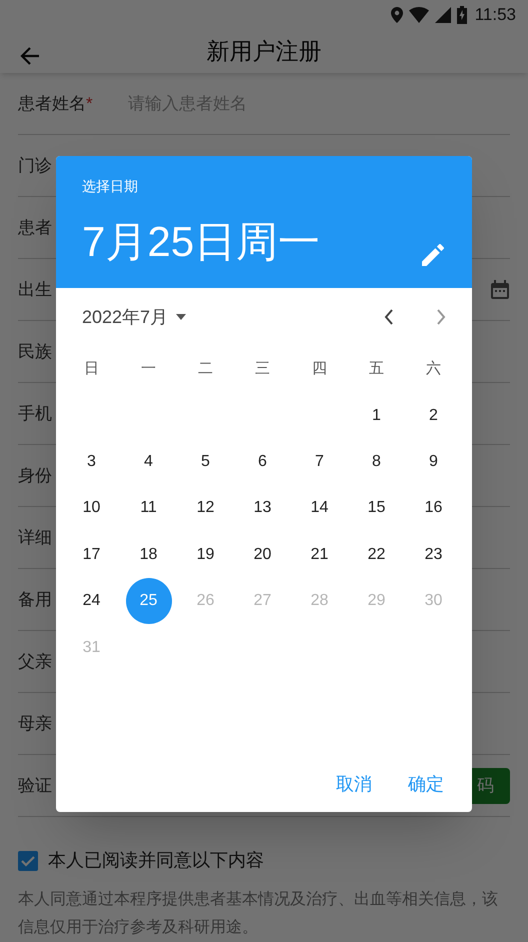 The height and width of the screenshot is (942, 528). Describe the element at coordinates (319, 461) in the screenshot. I see `calendar-day: 7` at that location.